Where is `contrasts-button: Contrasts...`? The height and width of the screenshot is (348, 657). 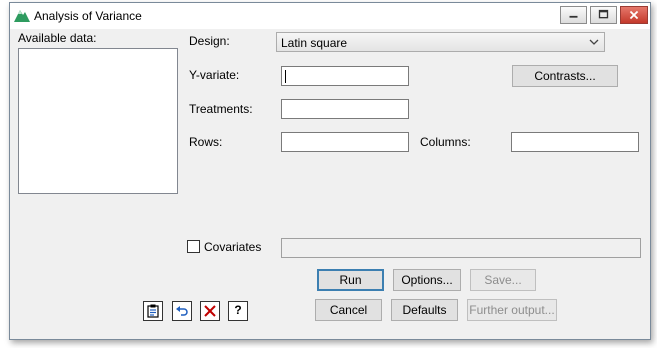
contrasts-button: Contrasts... is located at coordinates (565, 76).